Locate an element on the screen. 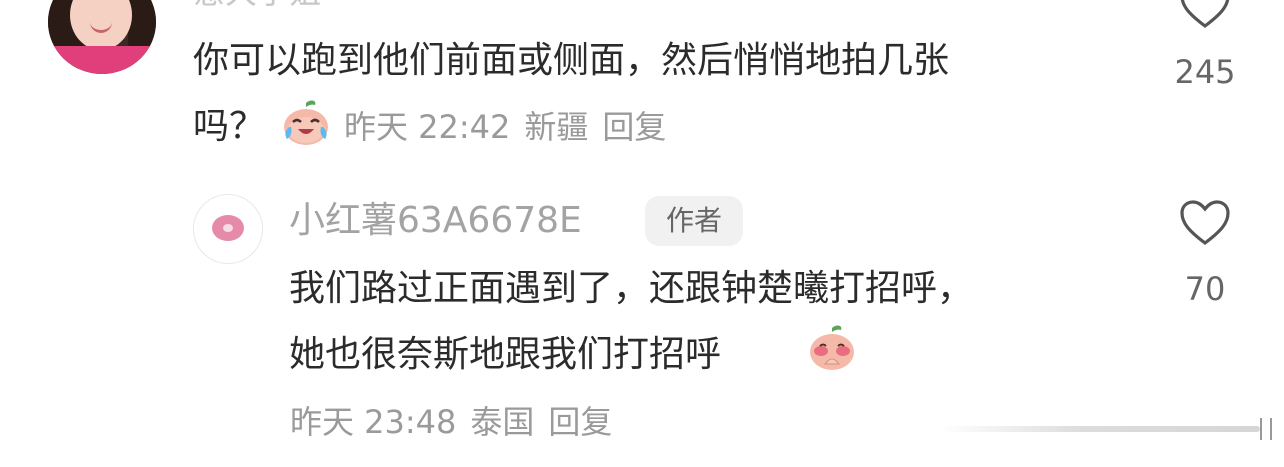 The width and height of the screenshot is (1284, 467). top-comment-text-line2: 吗？ is located at coordinates (229, 126).